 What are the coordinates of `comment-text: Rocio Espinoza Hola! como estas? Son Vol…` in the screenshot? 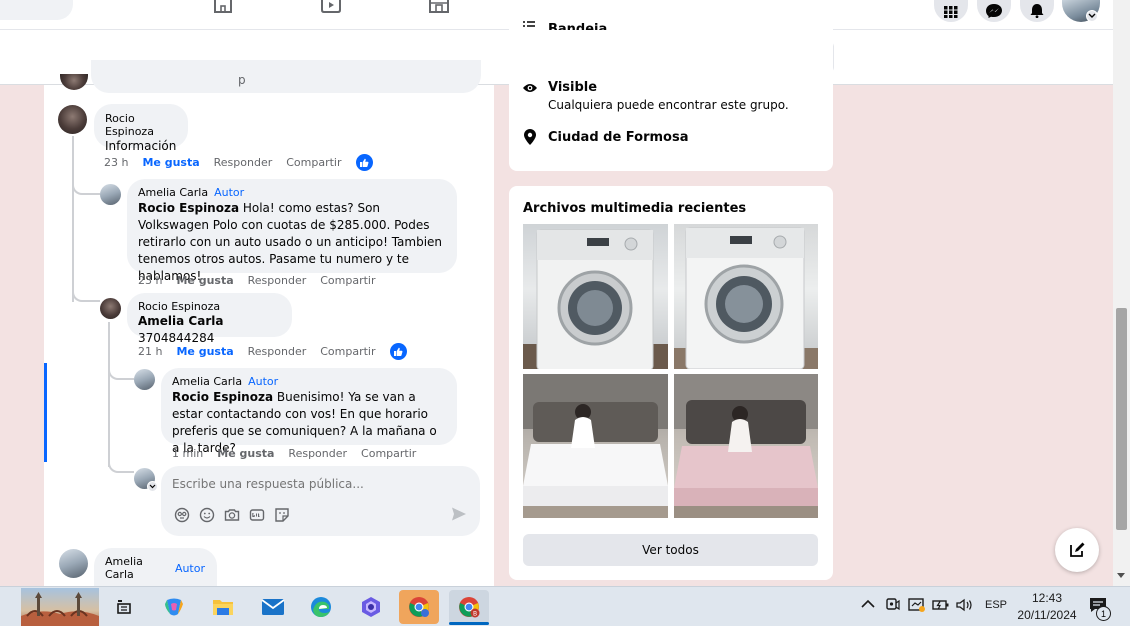 It's located at (291, 242).